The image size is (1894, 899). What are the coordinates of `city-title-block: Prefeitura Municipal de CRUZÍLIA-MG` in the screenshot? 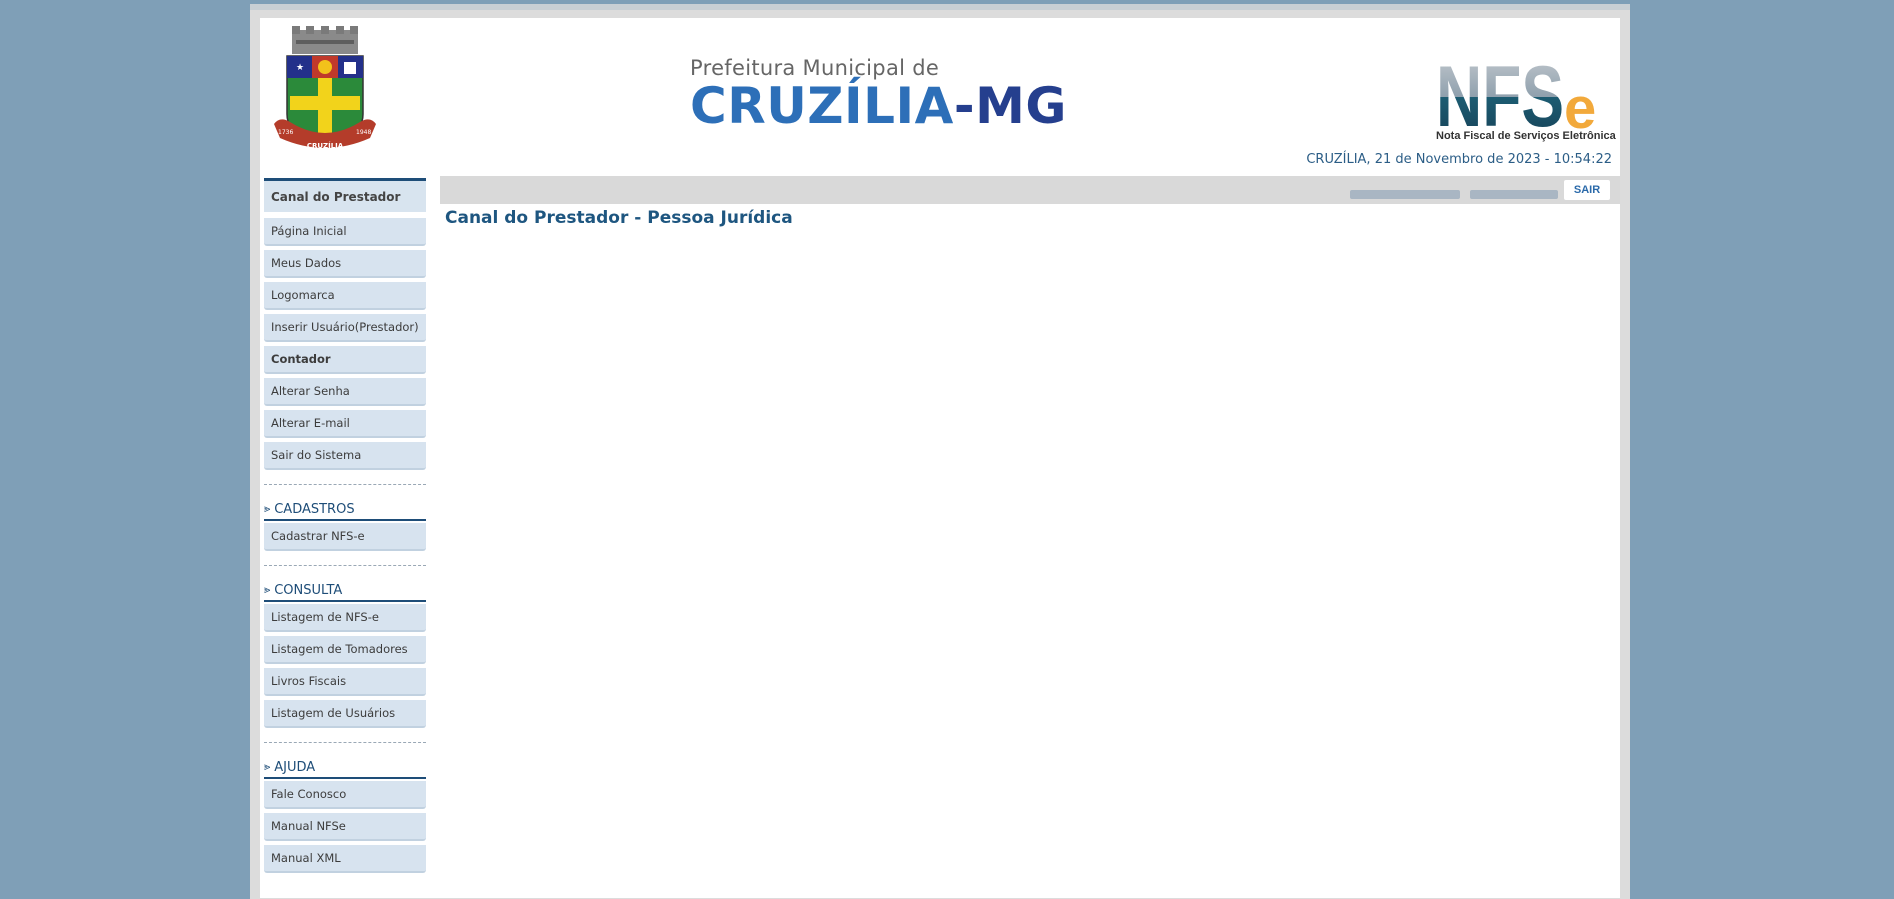 It's located at (878, 95).